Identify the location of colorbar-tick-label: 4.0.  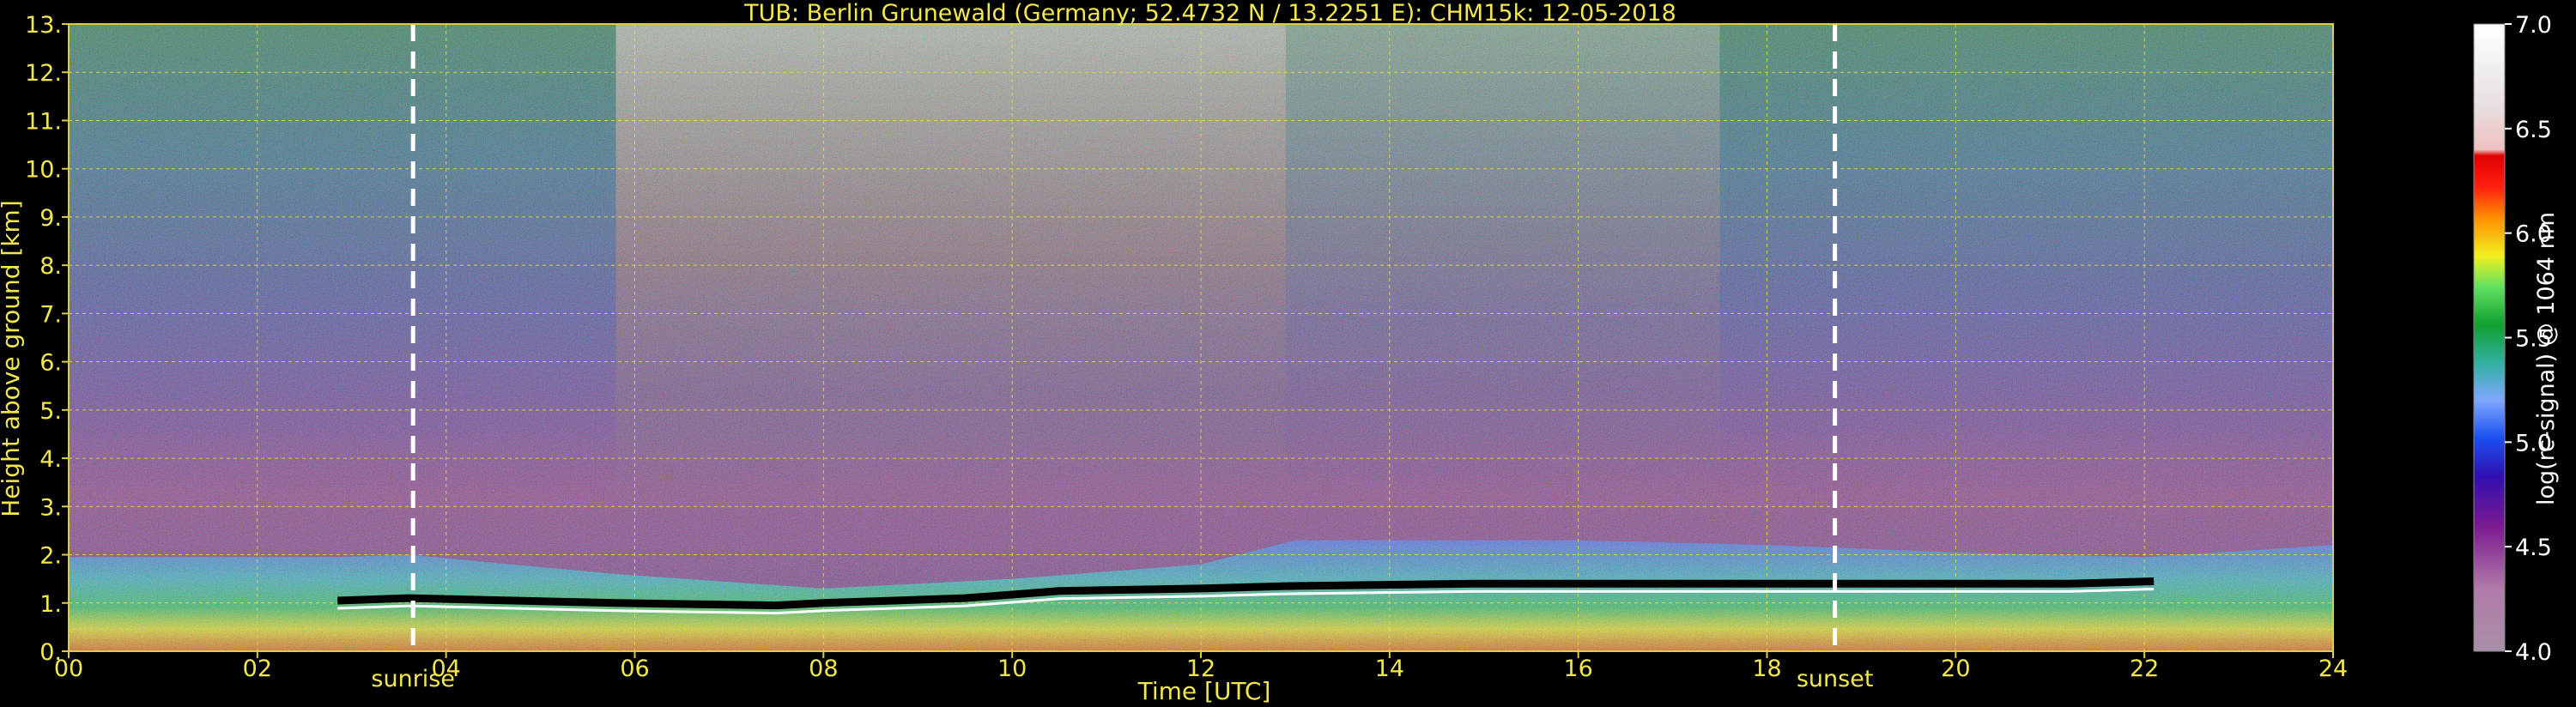
(2533, 653).